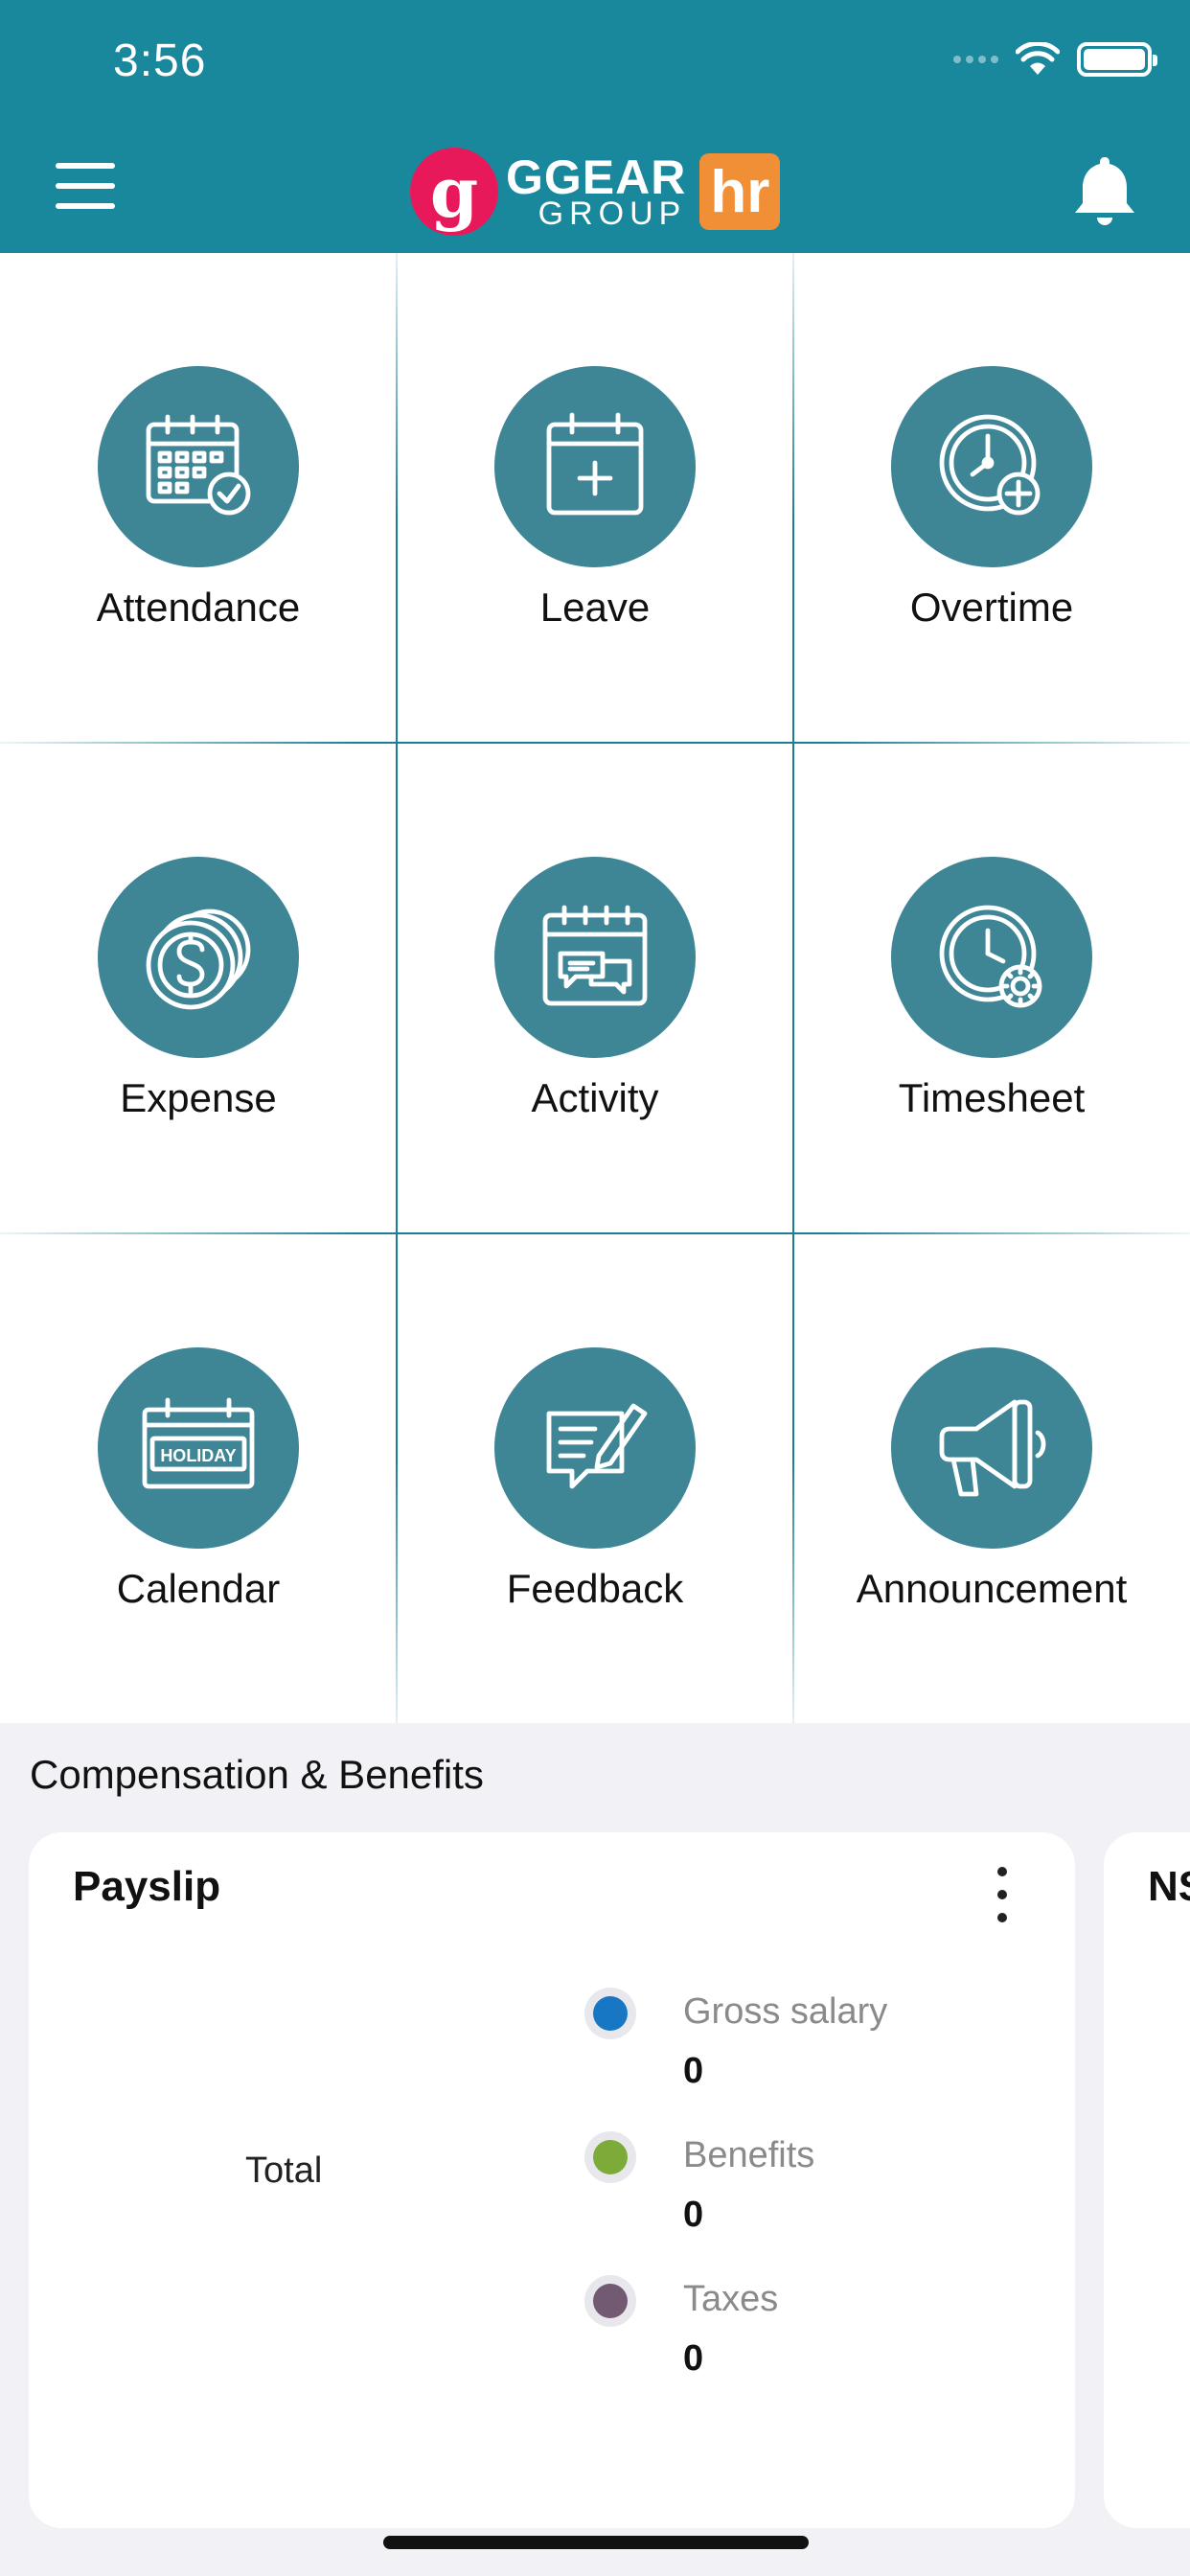 This screenshot has width=1190, height=2576. What do you see at coordinates (1169, 1886) in the screenshot?
I see `next-card-title: NS` at bounding box center [1169, 1886].